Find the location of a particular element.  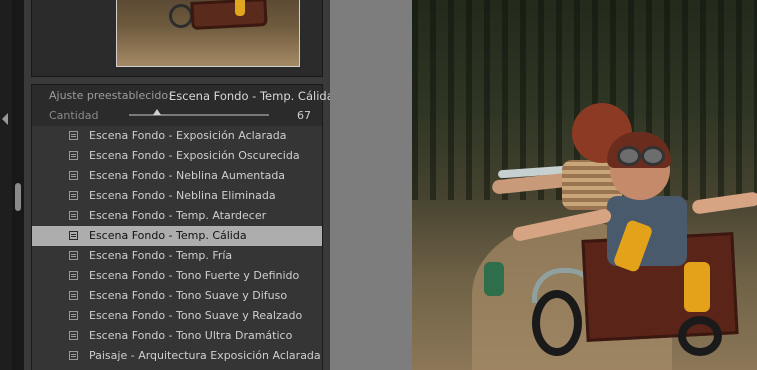

preview-cart is located at coordinates (229, 15).